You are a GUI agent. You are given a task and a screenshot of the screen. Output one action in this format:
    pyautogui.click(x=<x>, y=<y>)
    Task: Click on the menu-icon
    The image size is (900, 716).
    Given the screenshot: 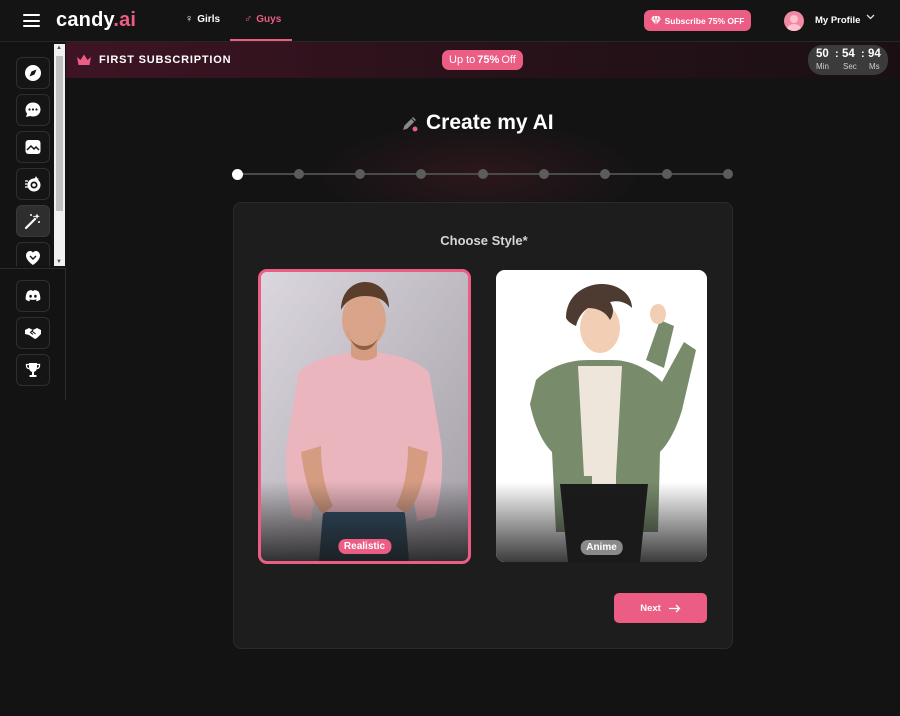 What is the action you would take?
    pyautogui.click(x=31, y=20)
    